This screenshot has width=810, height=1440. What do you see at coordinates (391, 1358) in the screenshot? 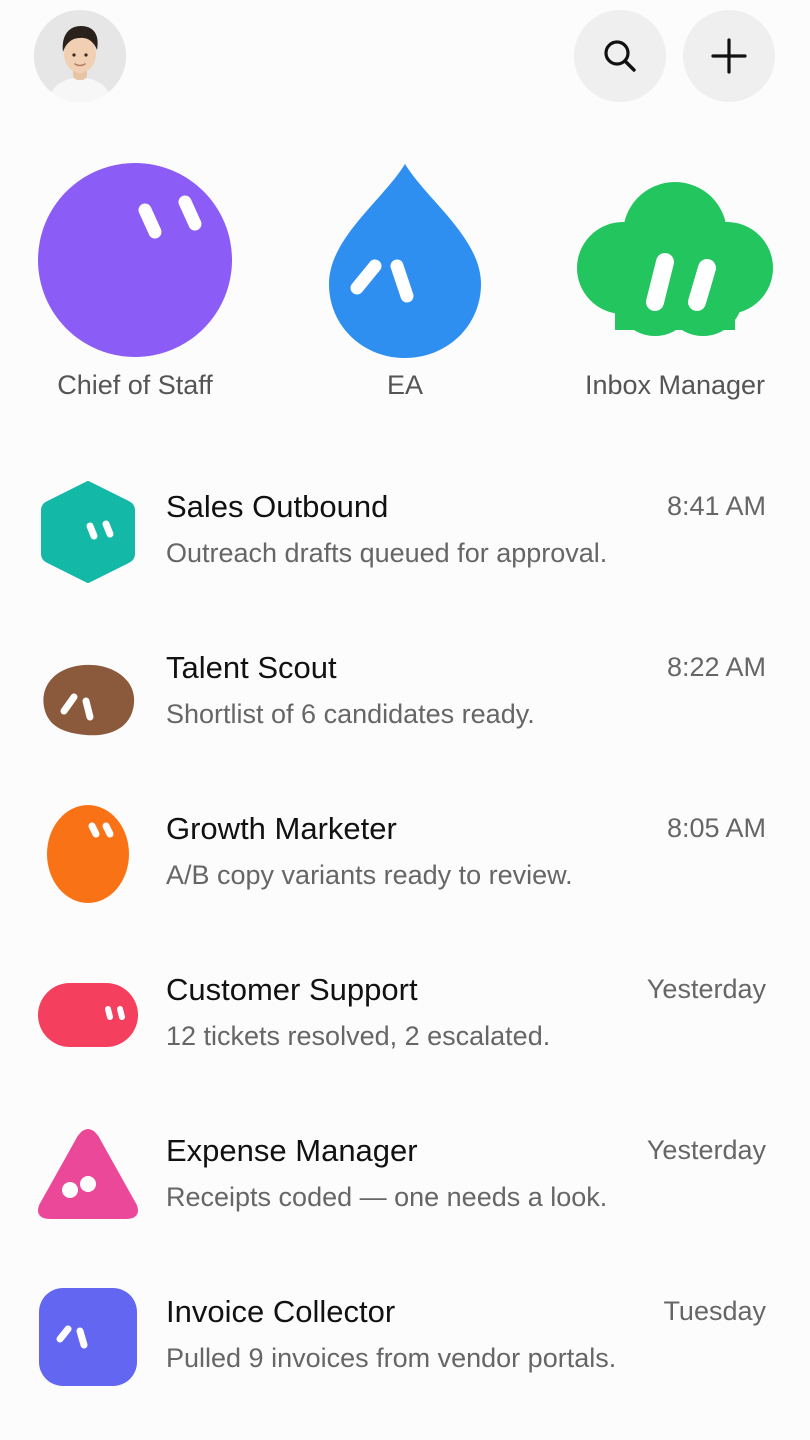
I see `conversation-preview: Pulled 9 invoices from vendor portals.` at bounding box center [391, 1358].